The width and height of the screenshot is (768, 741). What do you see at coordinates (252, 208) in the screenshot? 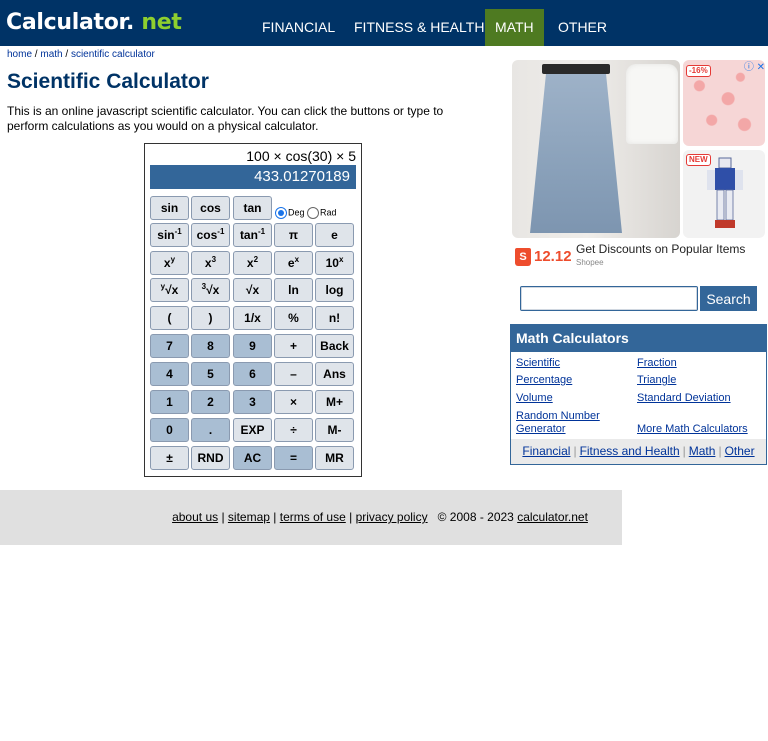
I see `key-tan: tan` at bounding box center [252, 208].